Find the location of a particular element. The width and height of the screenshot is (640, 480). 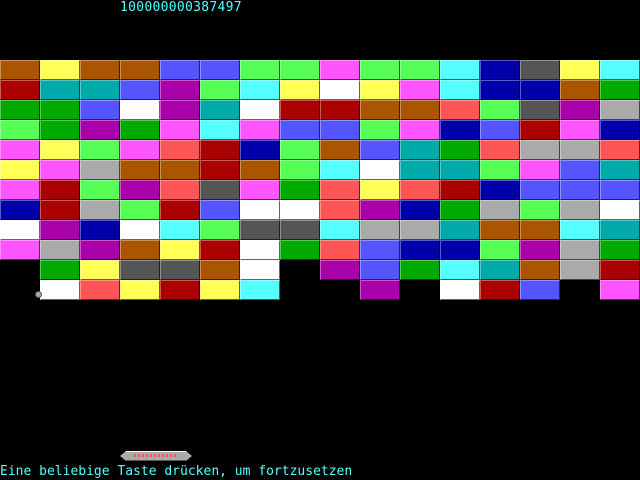

paddle is located at coordinates (156, 456).